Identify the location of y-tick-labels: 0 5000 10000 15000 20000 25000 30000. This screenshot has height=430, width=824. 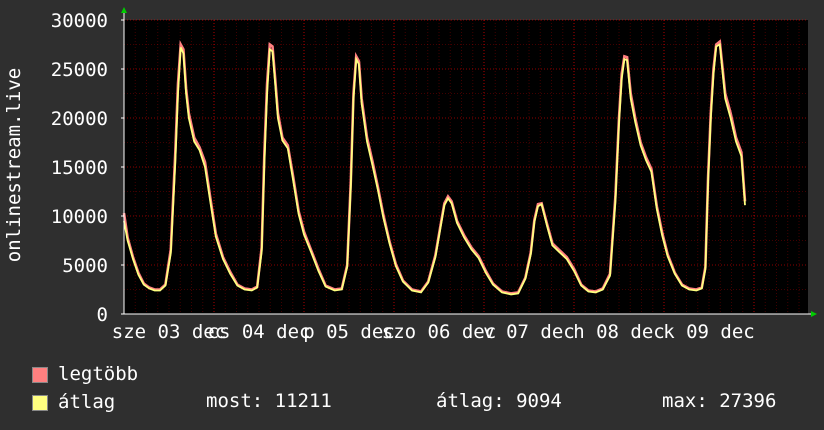
(87, 168).